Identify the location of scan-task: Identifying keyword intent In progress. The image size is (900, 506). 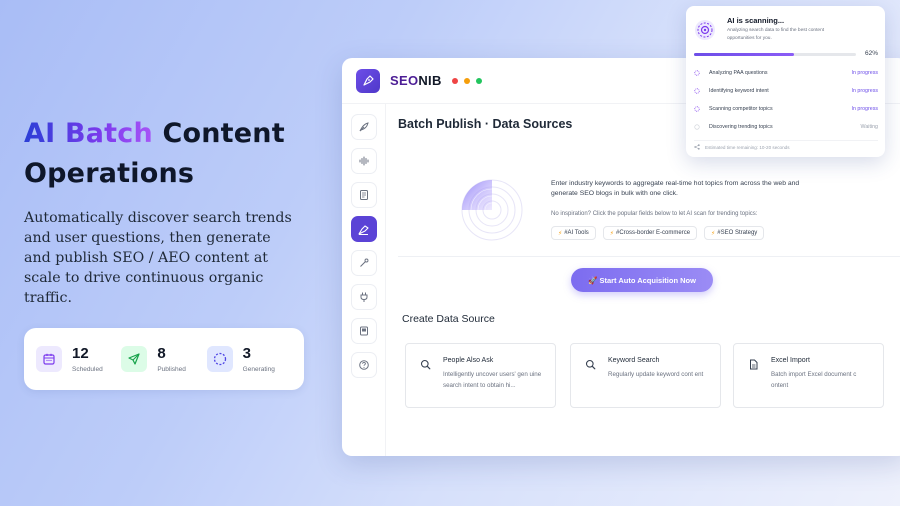
(786, 91).